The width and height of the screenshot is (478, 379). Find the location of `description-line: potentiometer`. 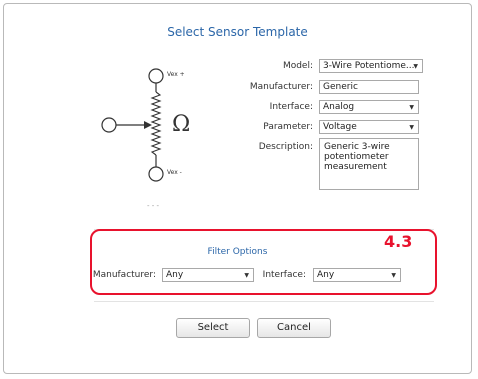

description-line: potentiometer is located at coordinates (356, 157).